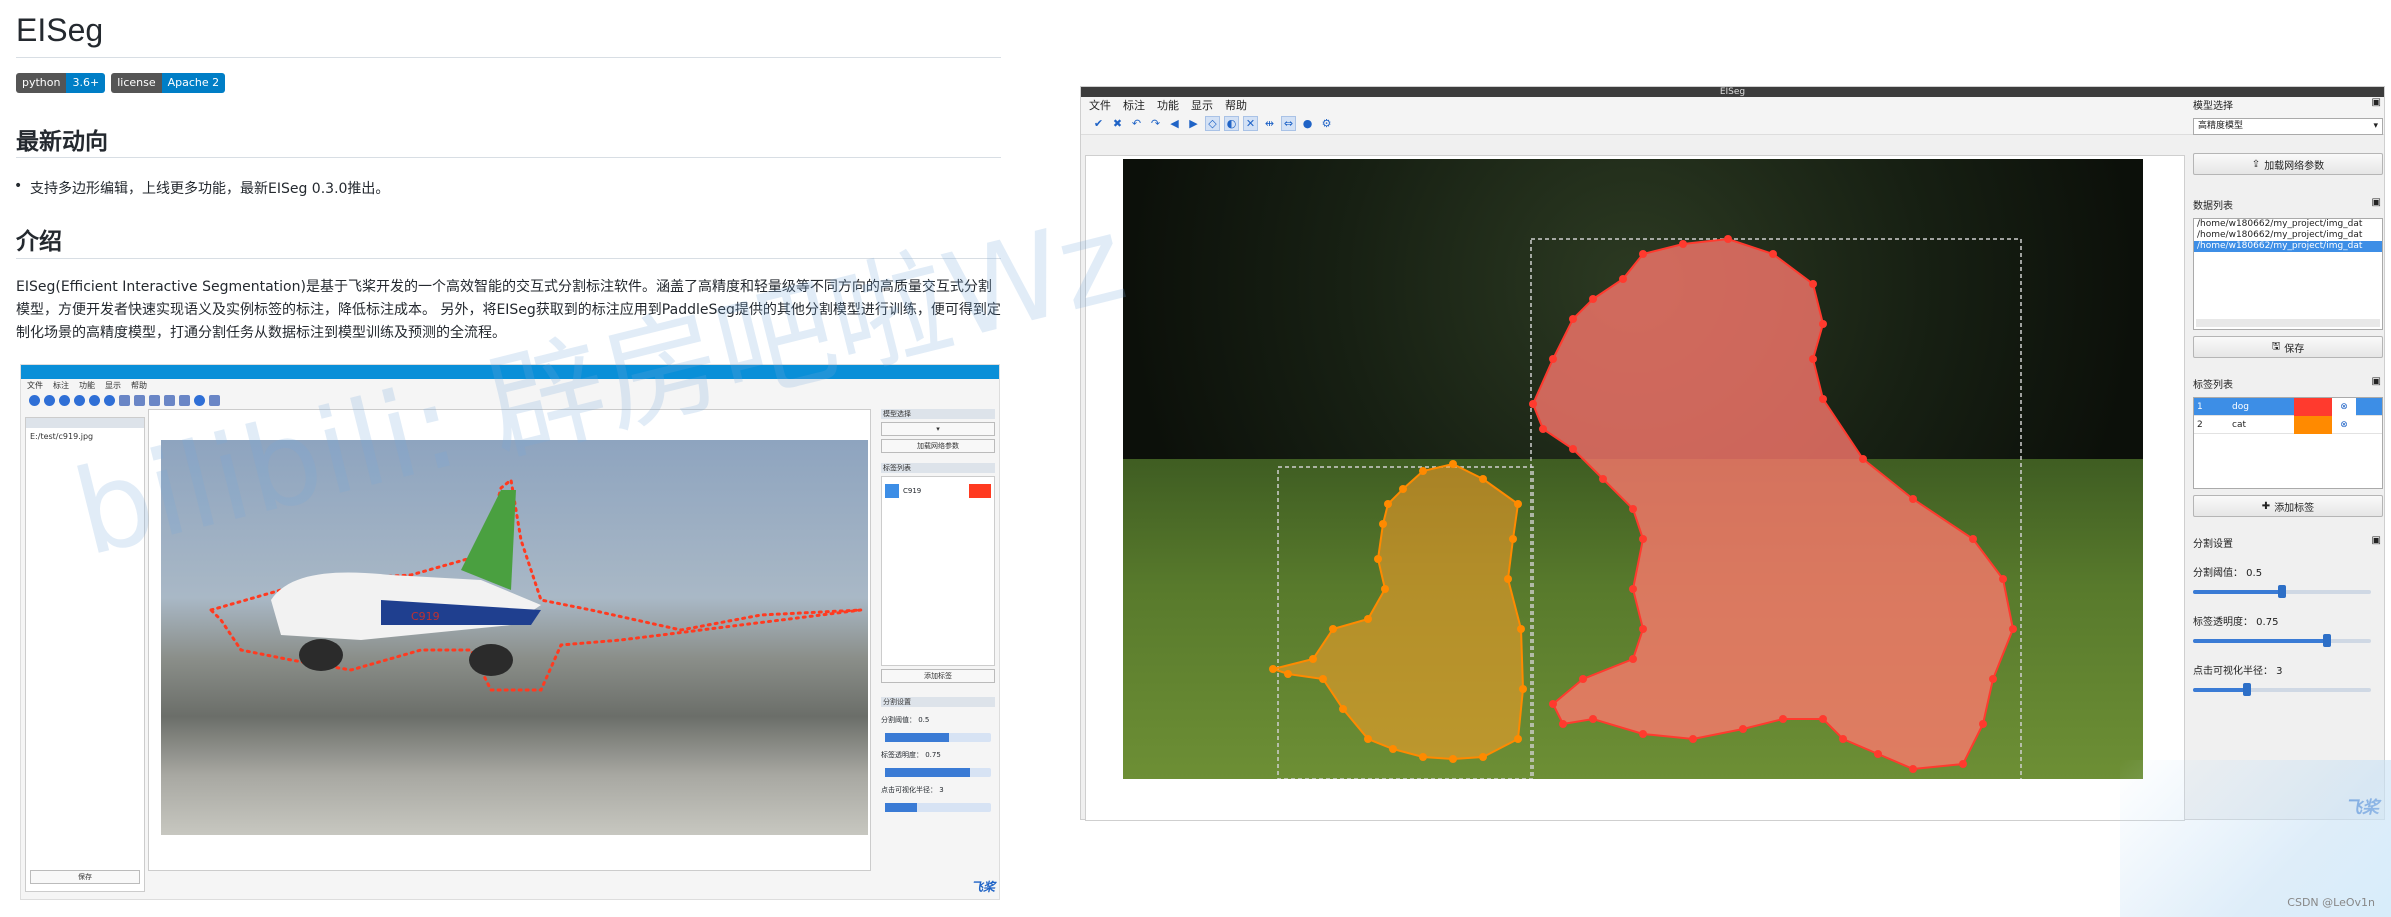 Image resolution: width=2391 pixels, height=917 pixels. Describe the element at coordinates (2288, 323) in the screenshot. I see `horizontal-scrollbar` at that location.